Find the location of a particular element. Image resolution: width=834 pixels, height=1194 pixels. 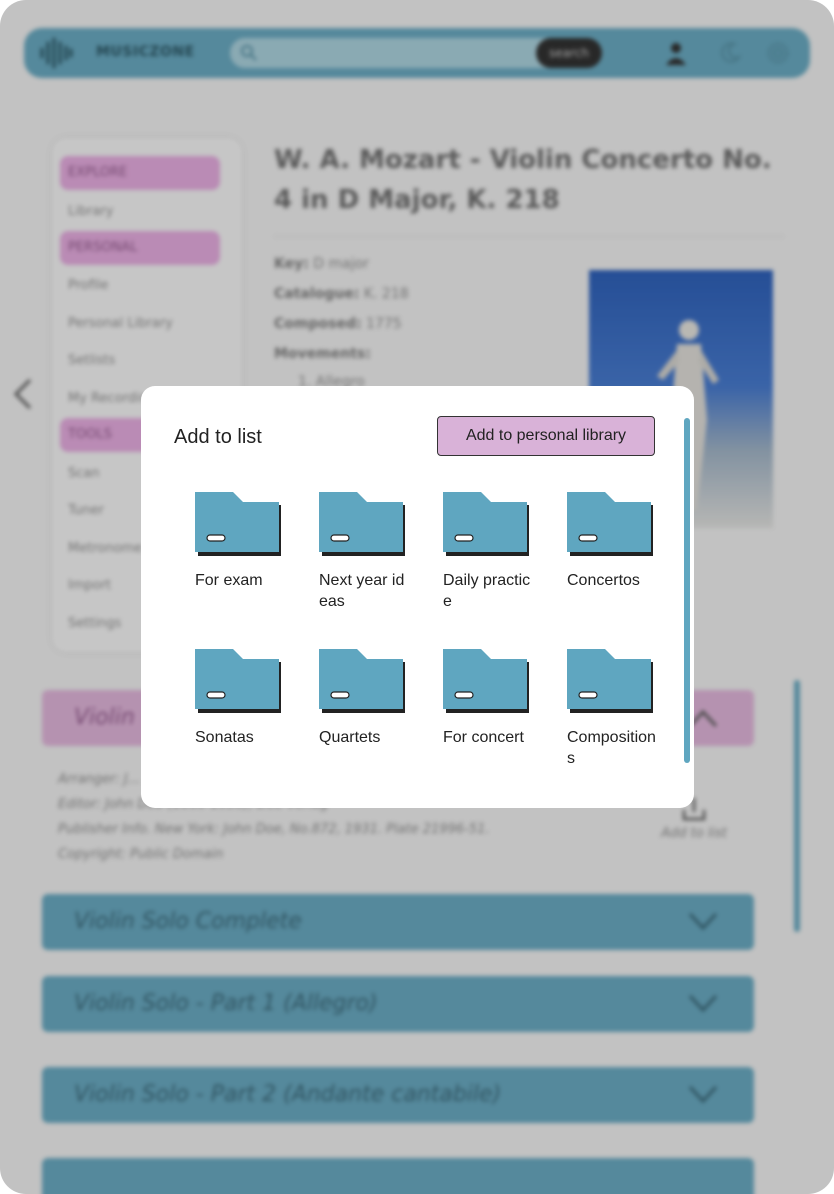

folder-label: Daily practice is located at coordinates (487, 591).